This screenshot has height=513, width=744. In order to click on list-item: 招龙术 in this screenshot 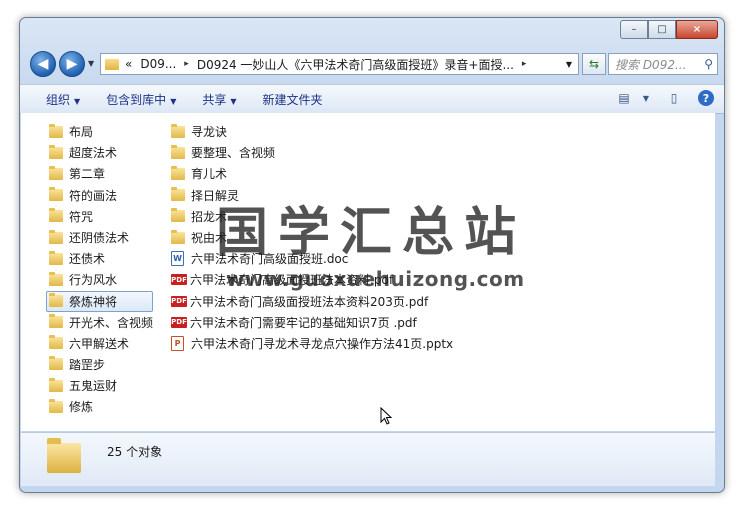, I will do `click(312, 216)`.